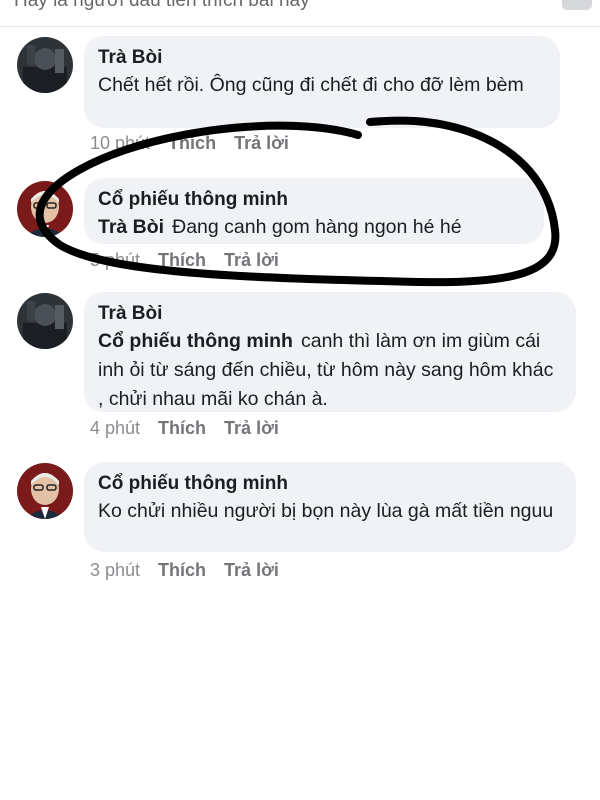 The height and width of the screenshot is (800, 600). What do you see at coordinates (120, 143) in the screenshot?
I see `comment-time: 10 phút` at bounding box center [120, 143].